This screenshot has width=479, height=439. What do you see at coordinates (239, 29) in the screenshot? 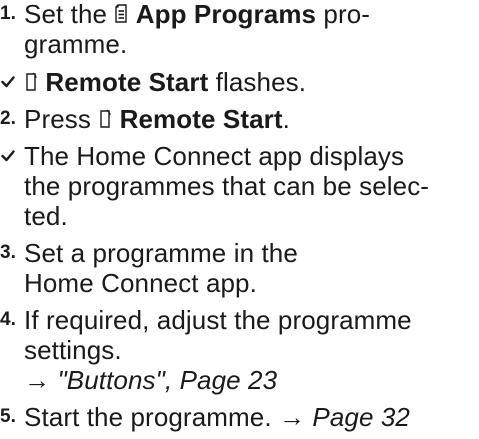
I see `step-1: 1. Set the App Programs pro- gramme.` at bounding box center [239, 29].